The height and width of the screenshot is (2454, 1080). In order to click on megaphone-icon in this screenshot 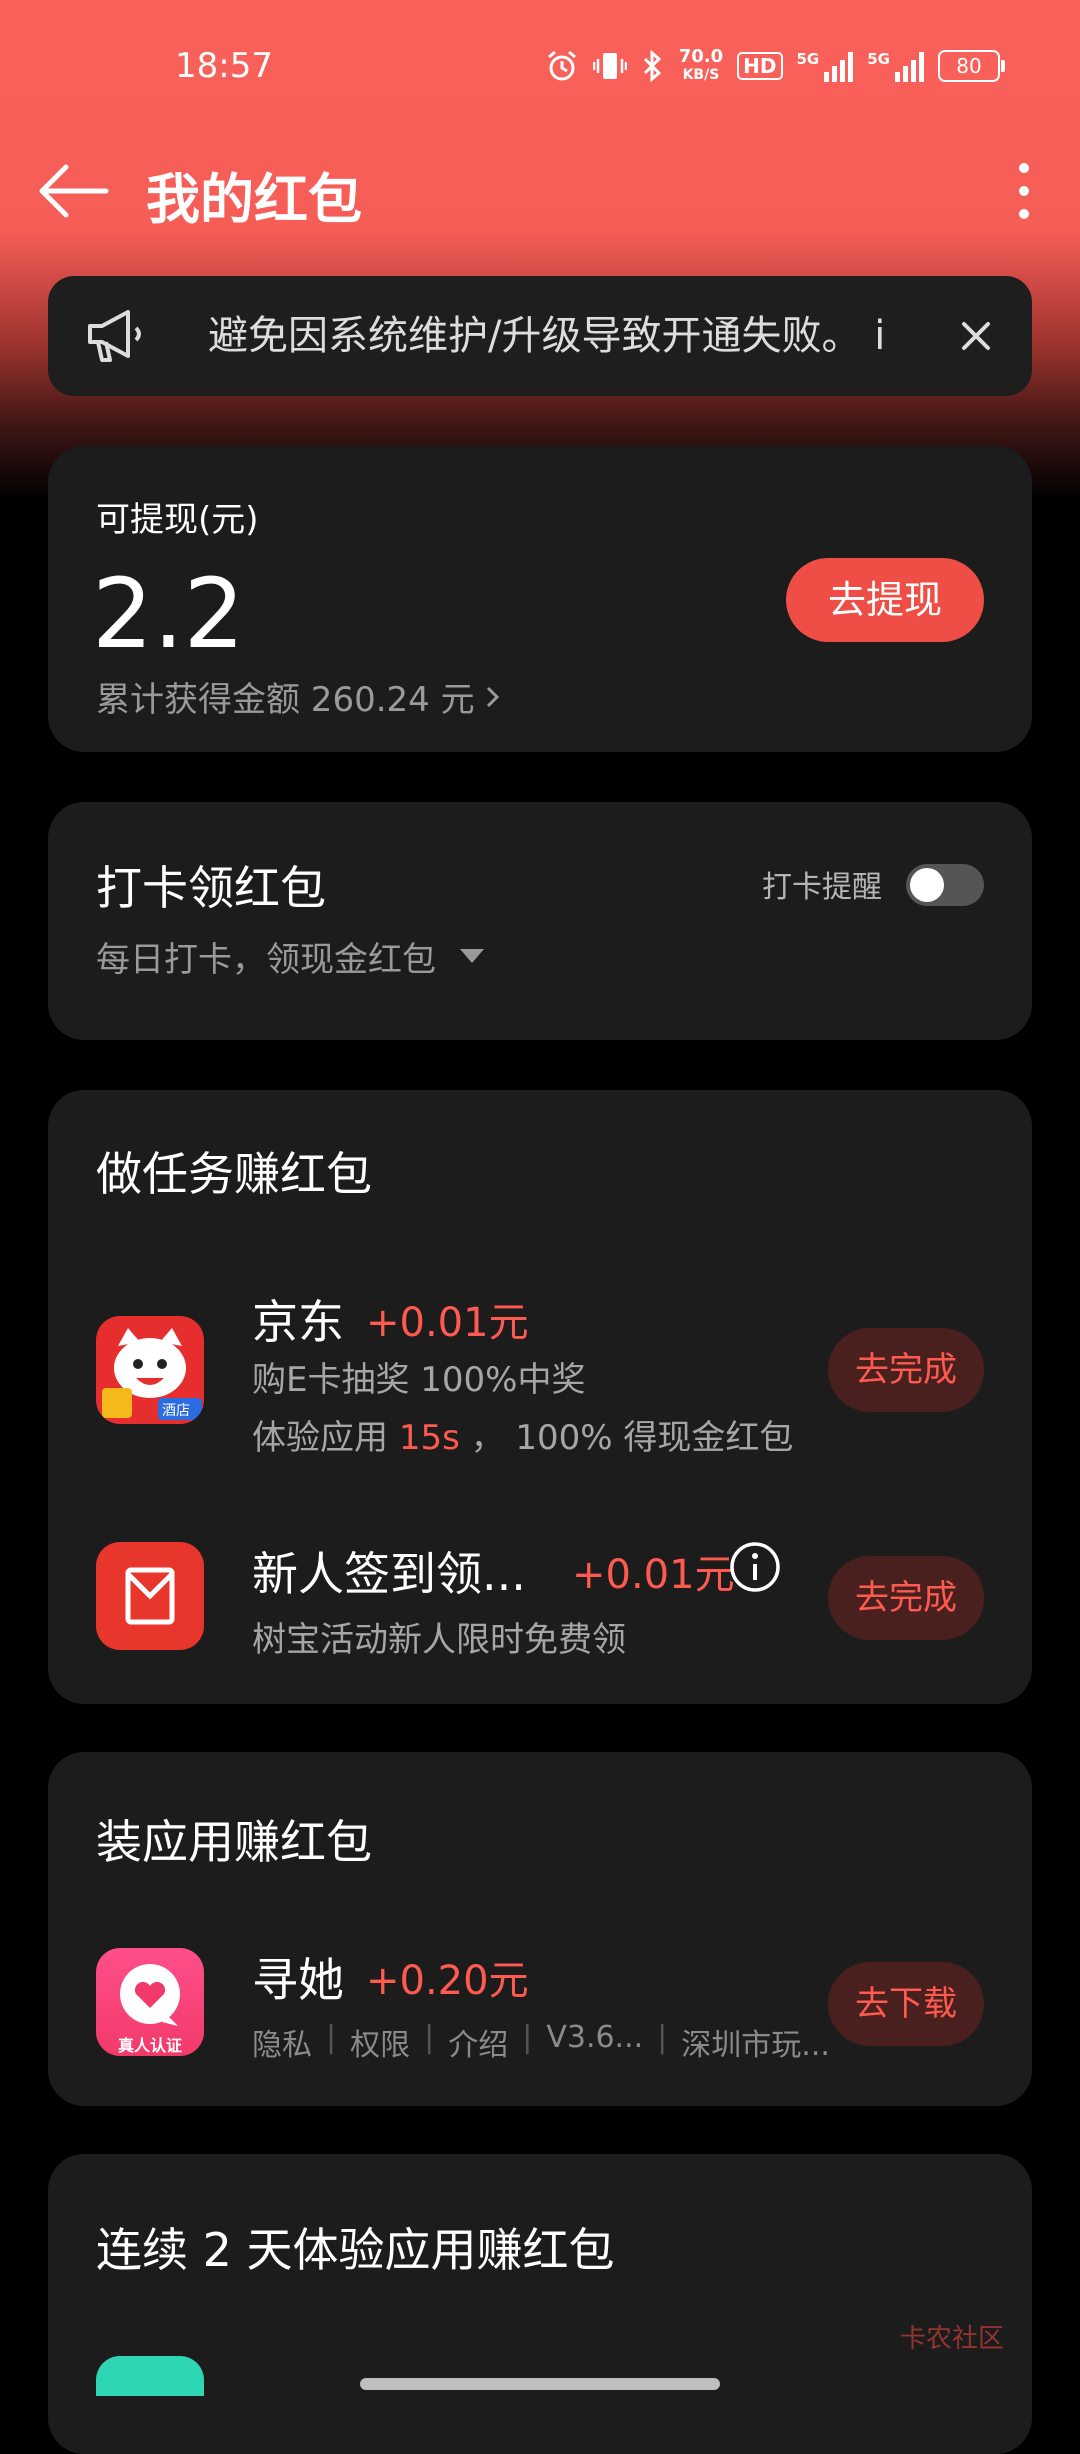, I will do `click(114, 336)`.